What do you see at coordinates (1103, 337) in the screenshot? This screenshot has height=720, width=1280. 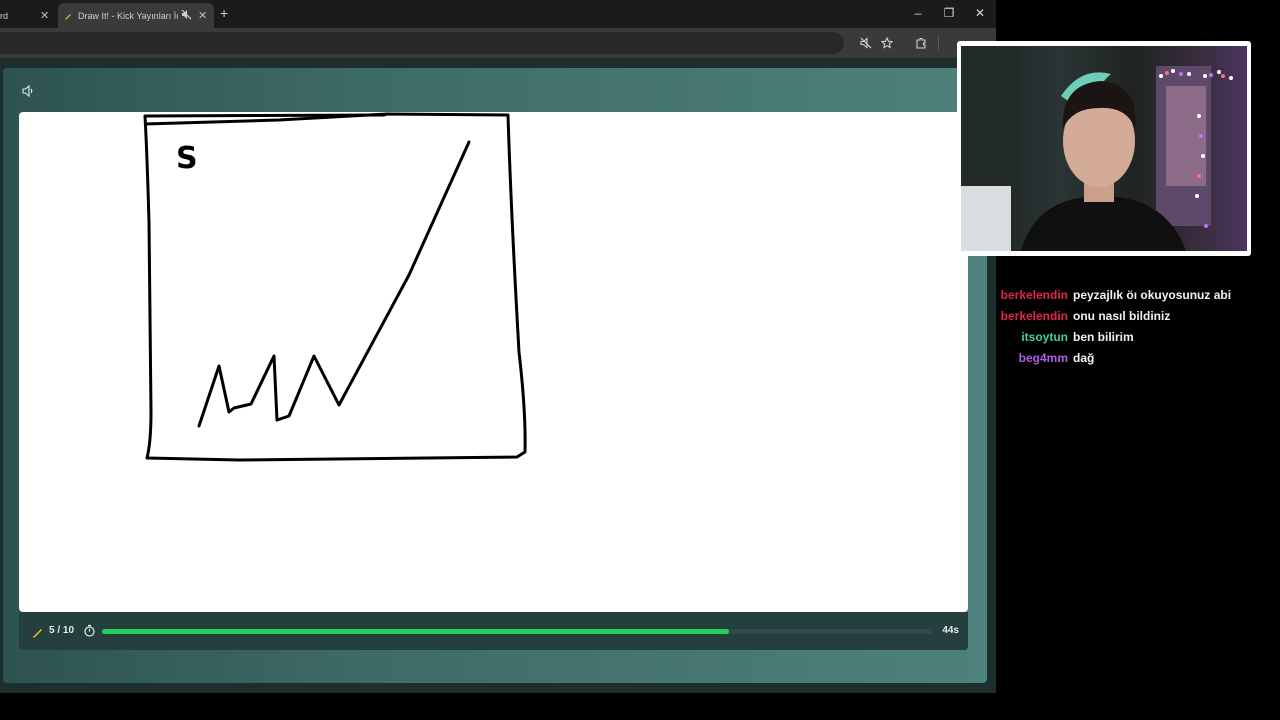 I see `chat-text: ben bilirim` at bounding box center [1103, 337].